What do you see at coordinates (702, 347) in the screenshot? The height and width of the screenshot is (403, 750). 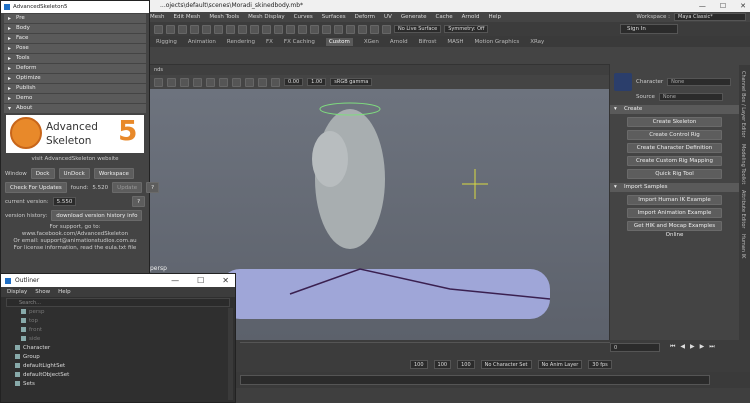 I see `step-forward-icon: ▶` at bounding box center [702, 347].